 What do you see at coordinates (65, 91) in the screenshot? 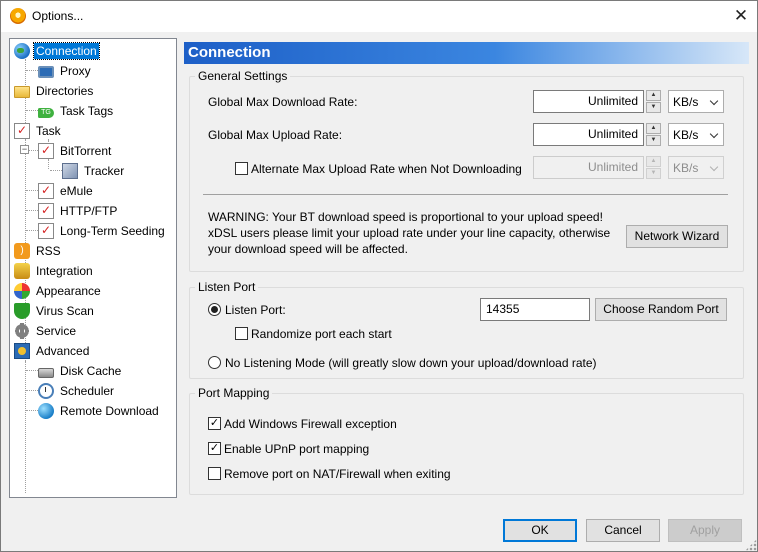
I see `tree-item-label: Directories` at bounding box center [65, 91].